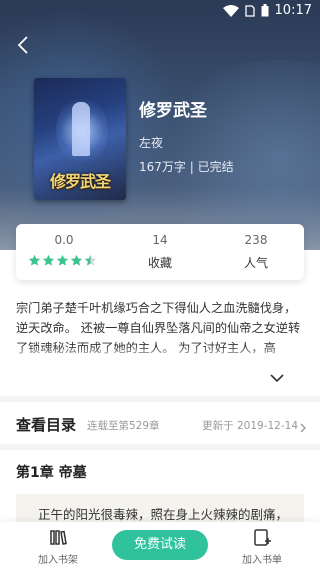 The width and height of the screenshot is (320, 568). What do you see at coordinates (64, 240) in the screenshot?
I see `rating-value: 0.0` at bounding box center [64, 240].